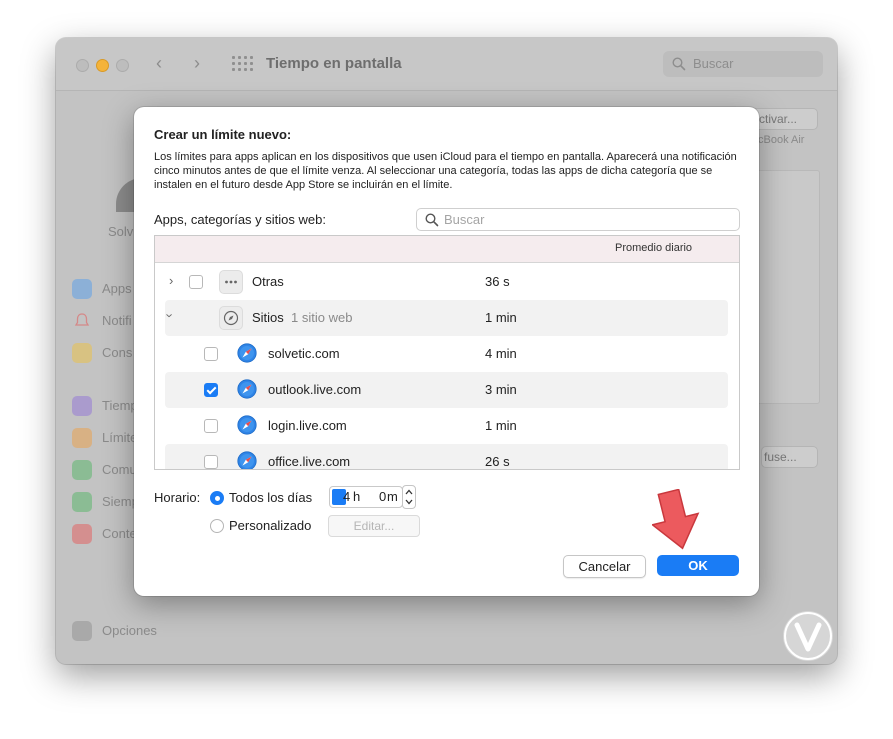 The width and height of the screenshot is (893, 739). I want to click on window-search-field: Buscar, so click(743, 64).